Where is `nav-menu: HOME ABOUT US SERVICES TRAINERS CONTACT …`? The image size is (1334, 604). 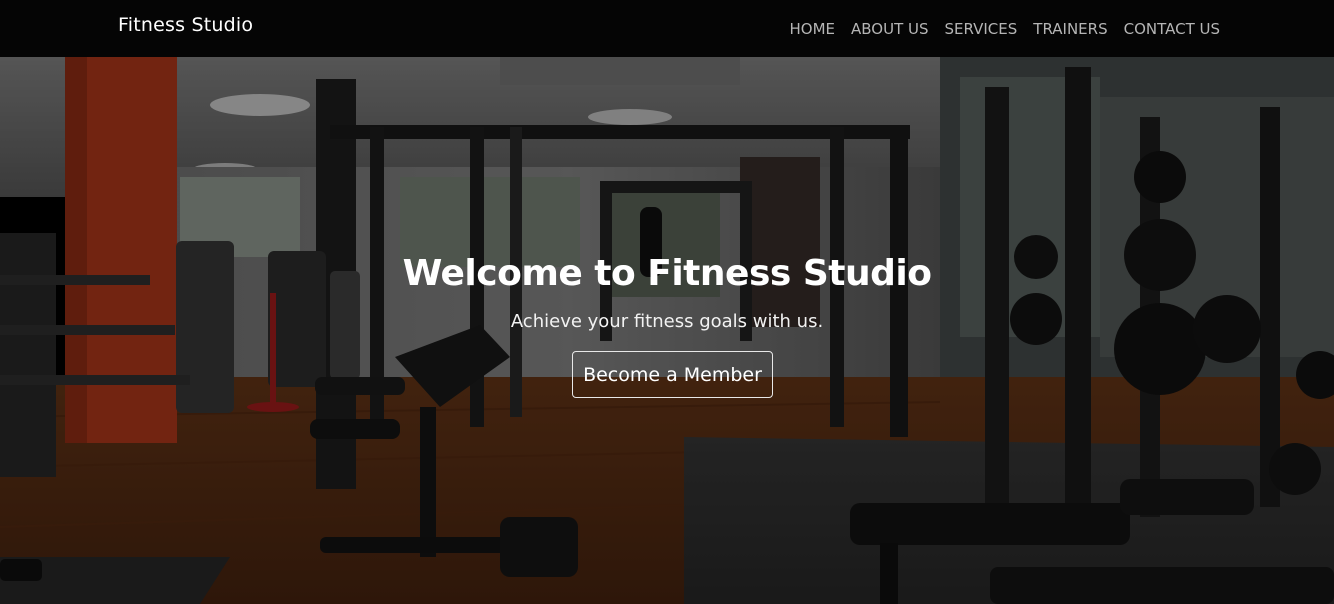 nav-menu: HOME ABOUT US SERVICES TRAINERS CONTACT … is located at coordinates (1004, 28).